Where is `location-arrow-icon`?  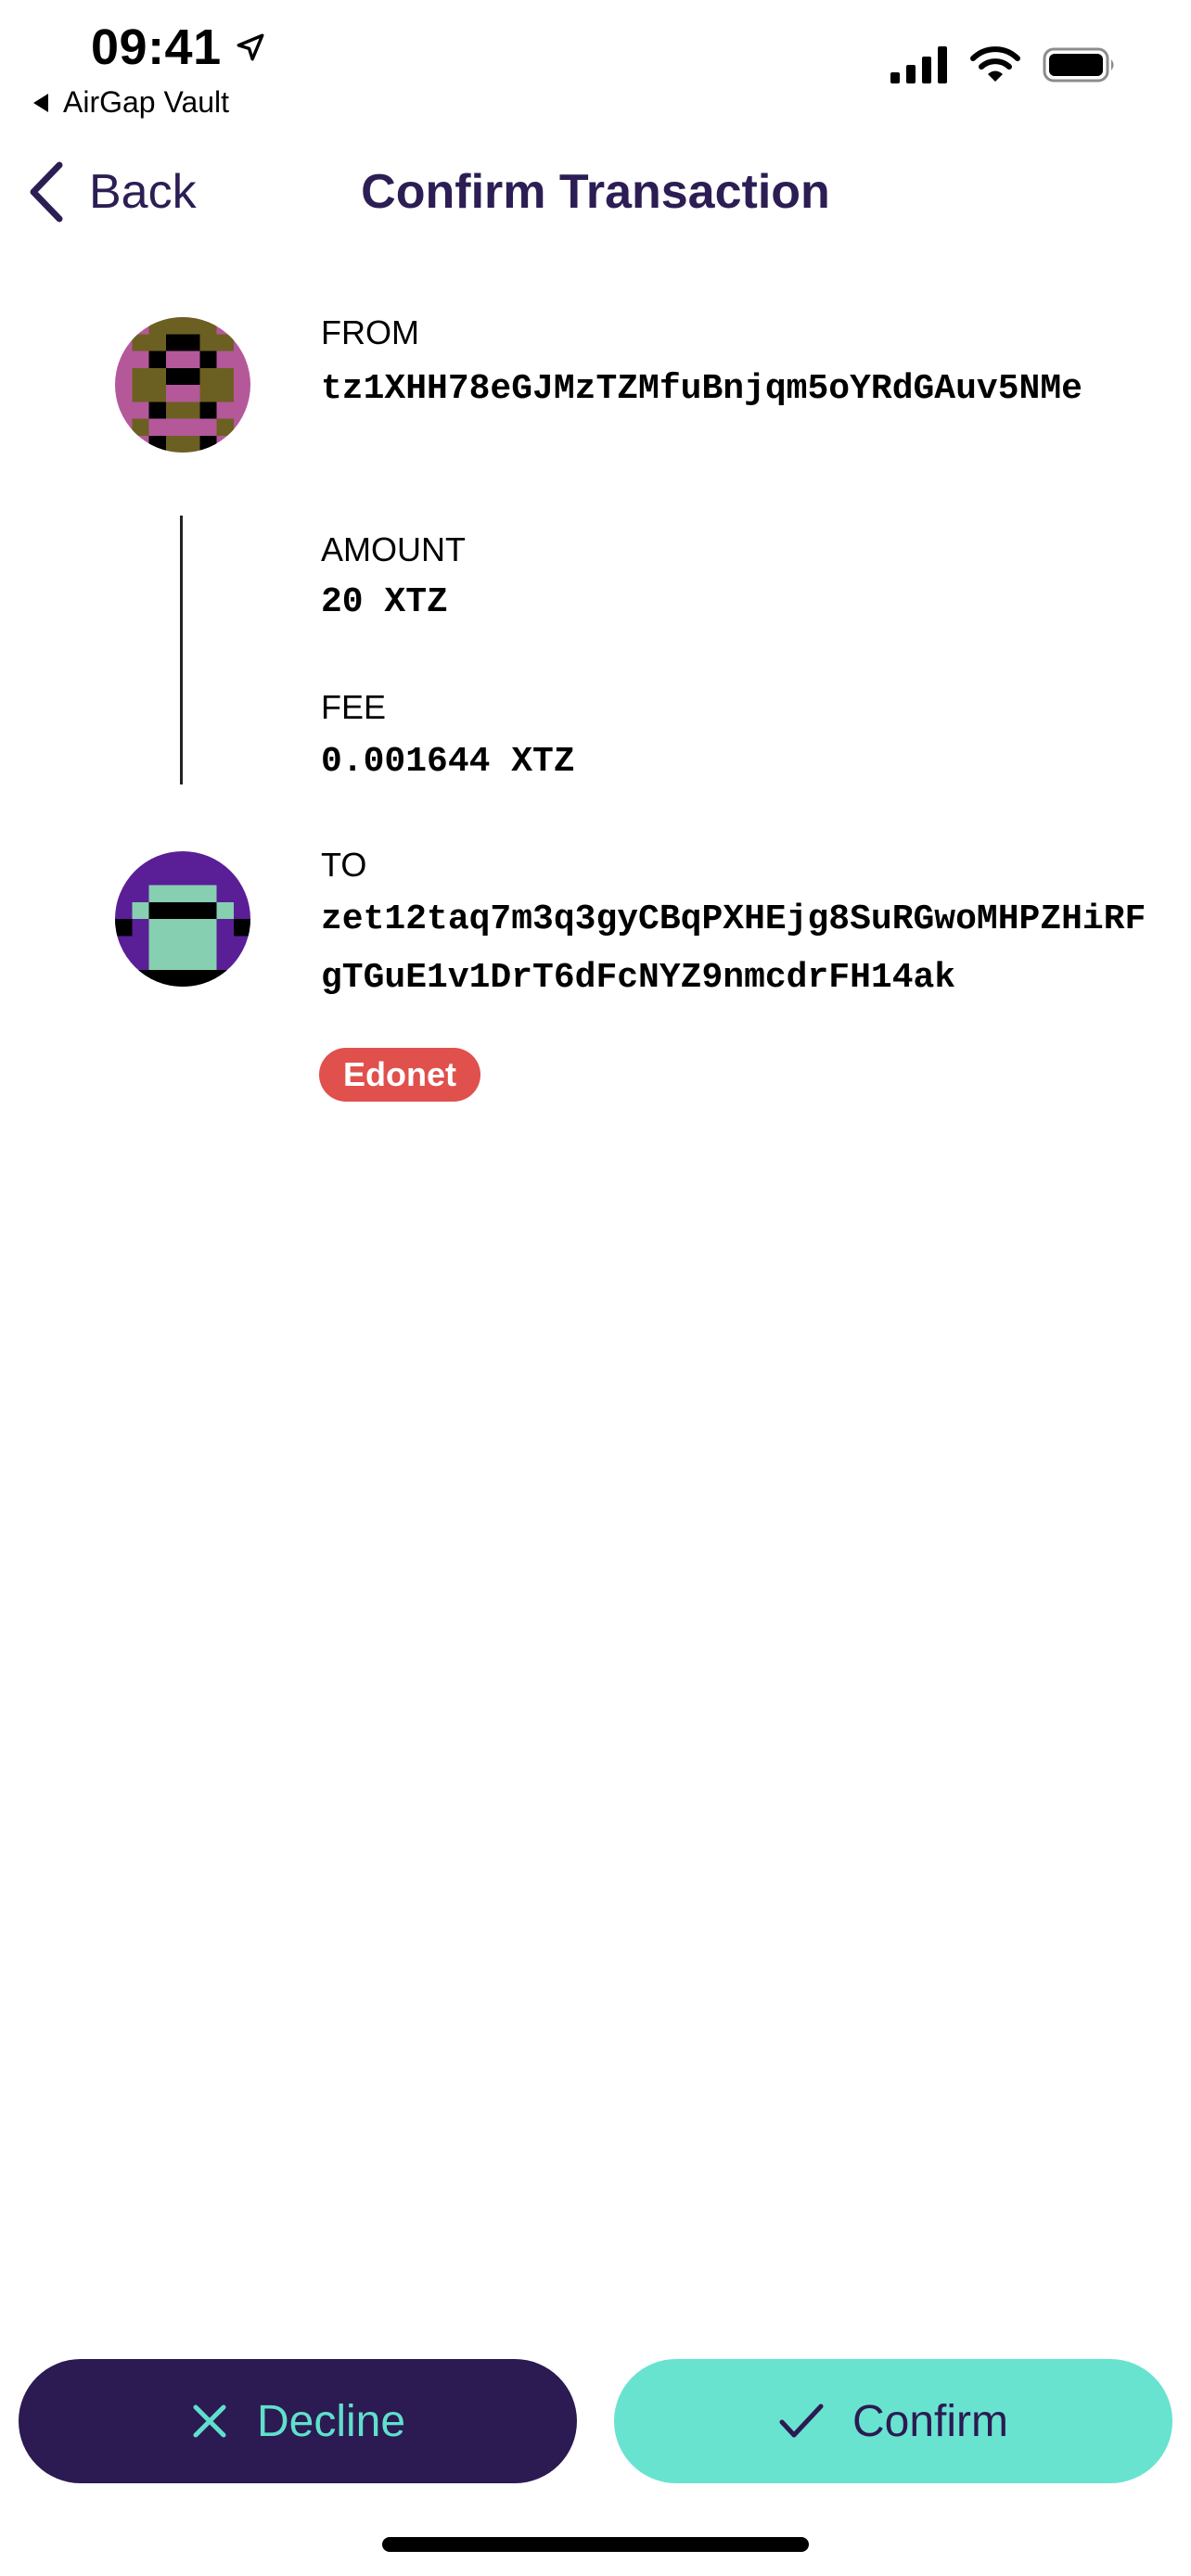 location-arrow-icon is located at coordinates (250, 47).